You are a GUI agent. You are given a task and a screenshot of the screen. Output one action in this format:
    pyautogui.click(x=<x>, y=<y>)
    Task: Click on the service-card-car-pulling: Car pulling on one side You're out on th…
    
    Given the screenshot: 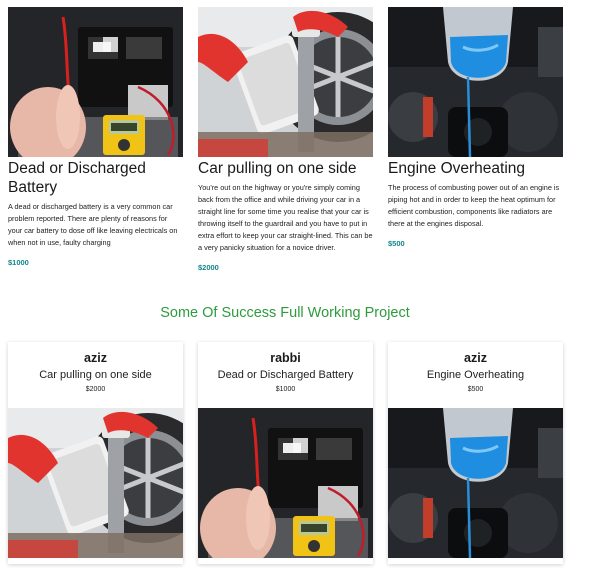 What is the action you would take?
    pyautogui.click(x=285, y=139)
    